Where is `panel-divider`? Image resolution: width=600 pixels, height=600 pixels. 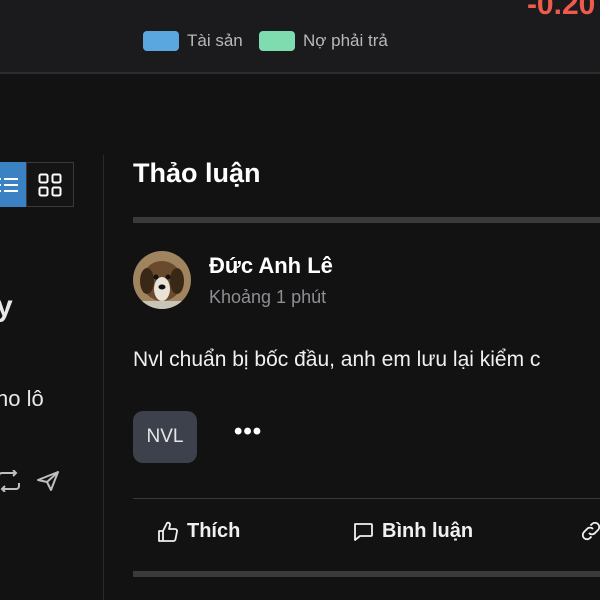
panel-divider is located at coordinates (103, 377).